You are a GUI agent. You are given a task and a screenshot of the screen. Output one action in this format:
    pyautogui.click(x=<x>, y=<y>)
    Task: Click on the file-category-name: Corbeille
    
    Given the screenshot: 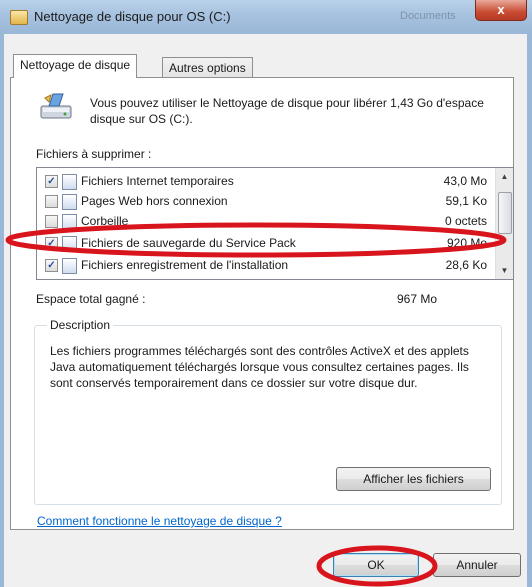 What is the action you would take?
    pyautogui.click(x=105, y=221)
    